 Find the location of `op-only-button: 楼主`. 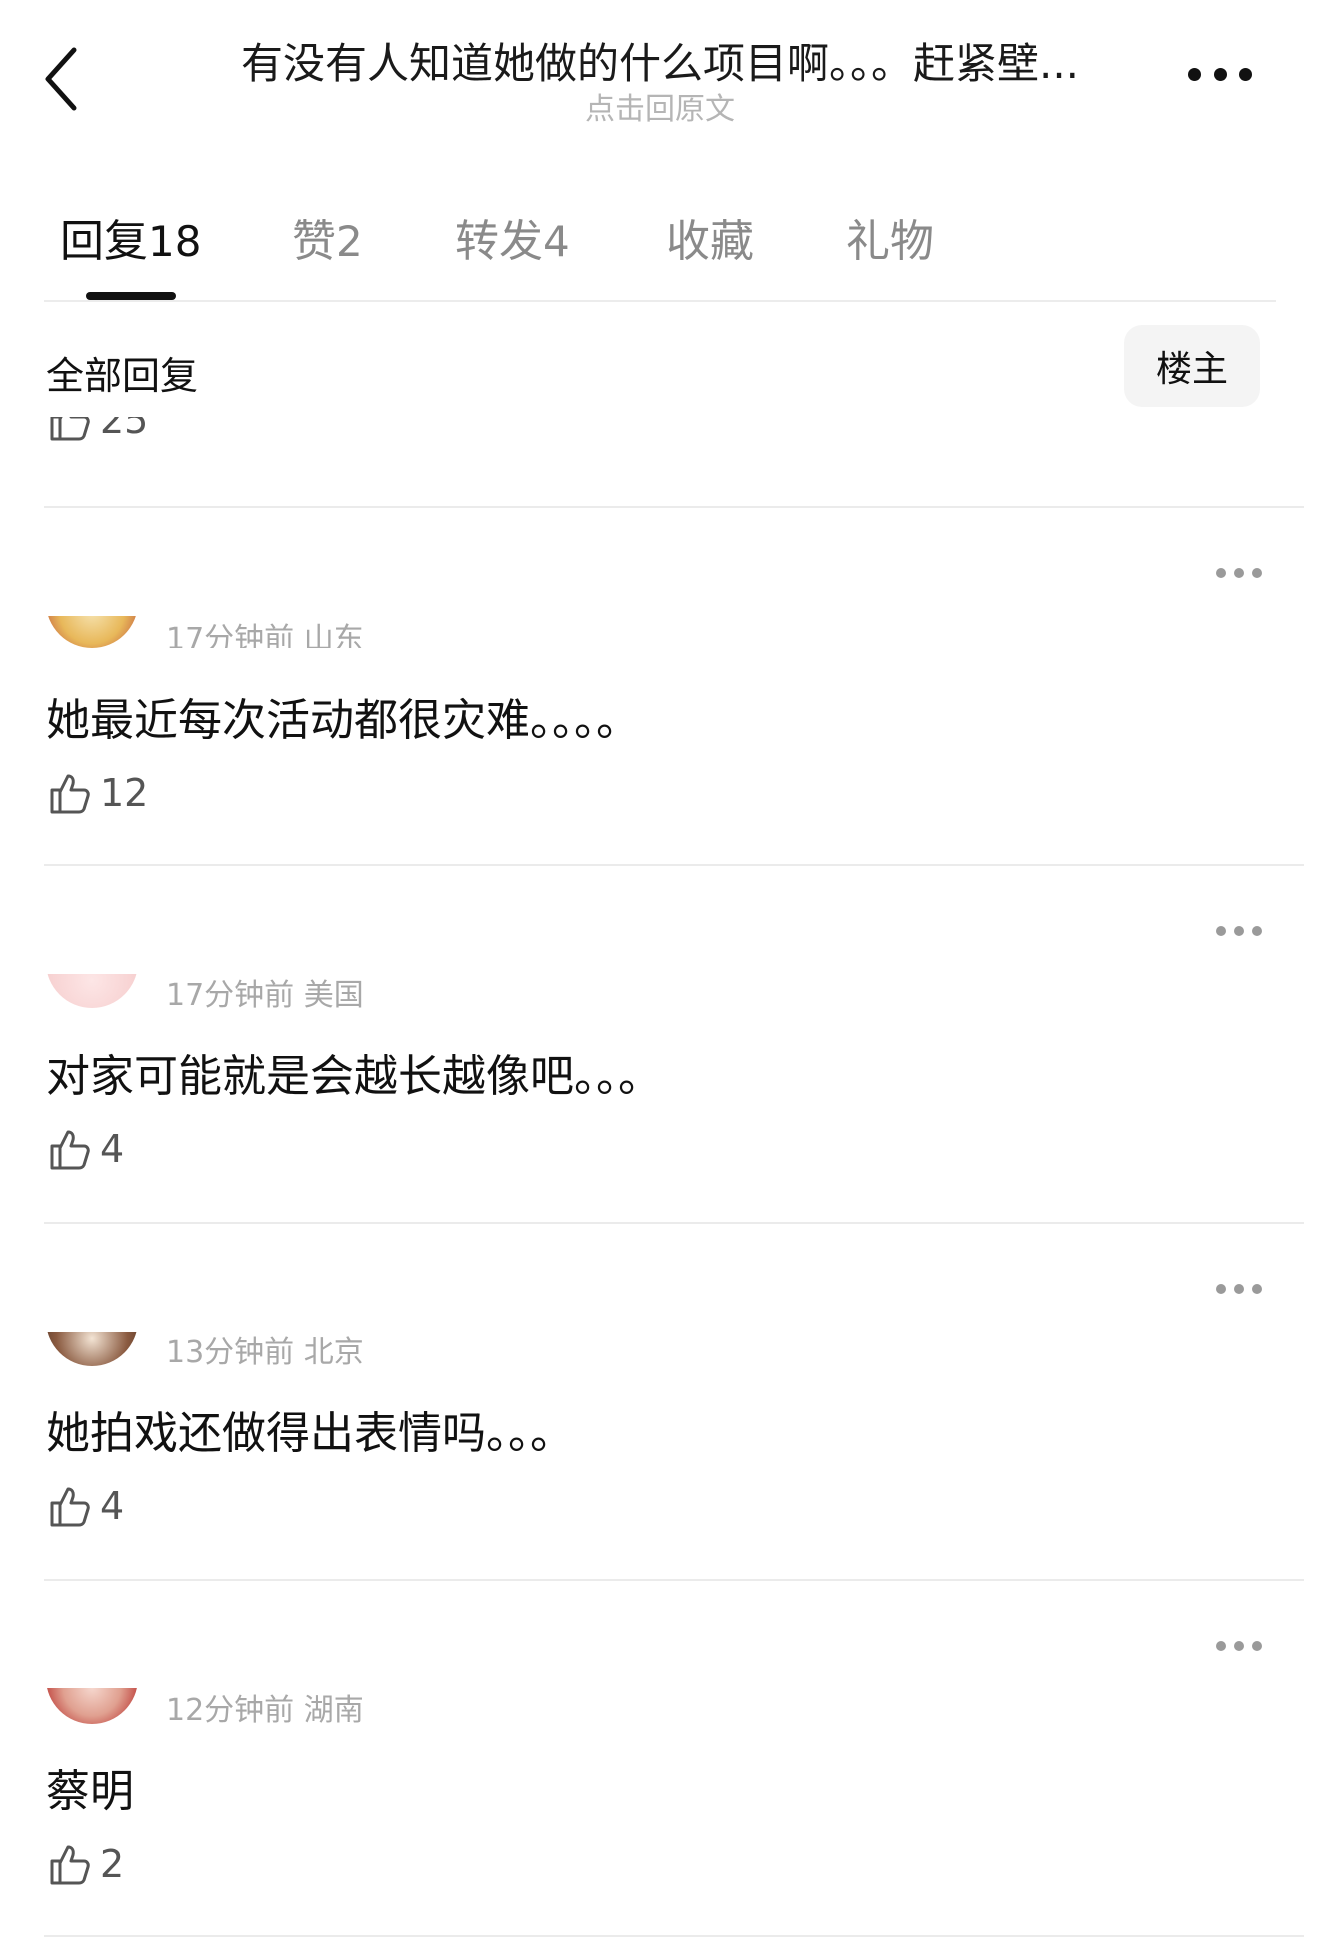

op-only-button: 楼主 is located at coordinates (1192, 366).